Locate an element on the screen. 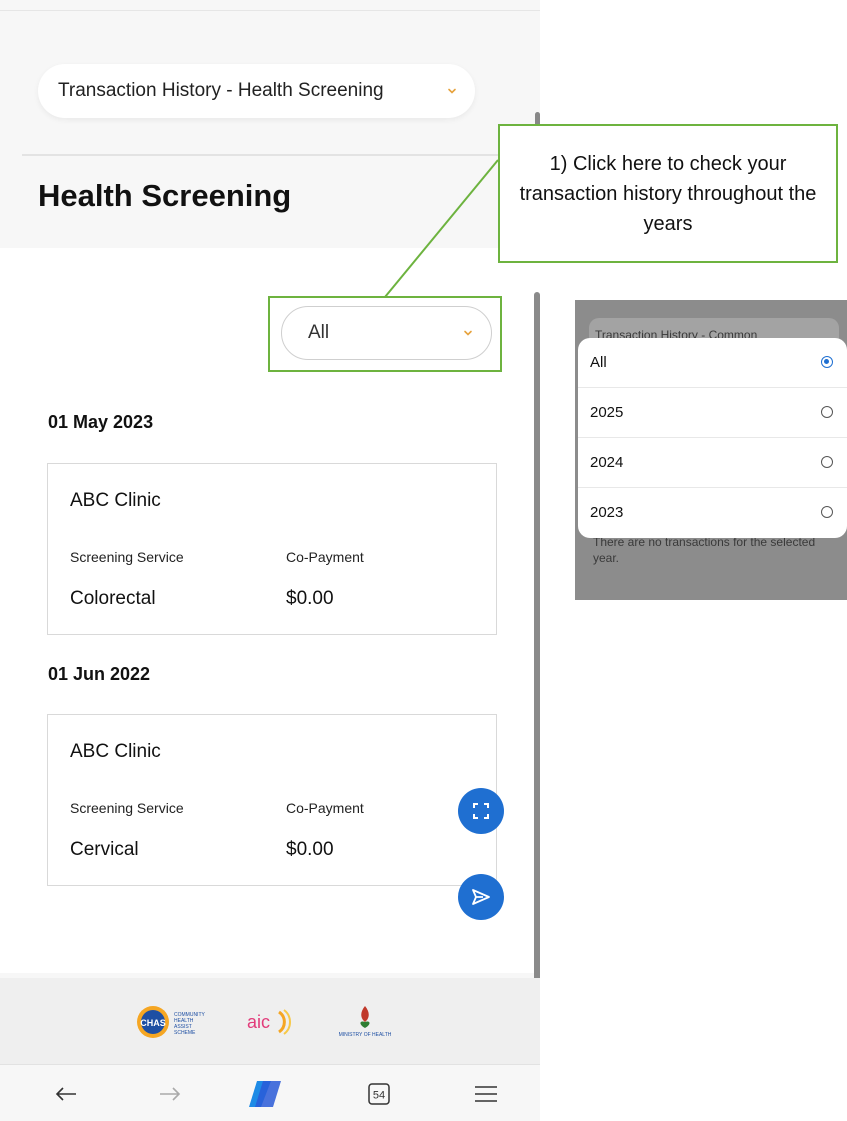 This screenshot has height=1121, width=847. radio-selected-icon is located at coordinates (827, 362).